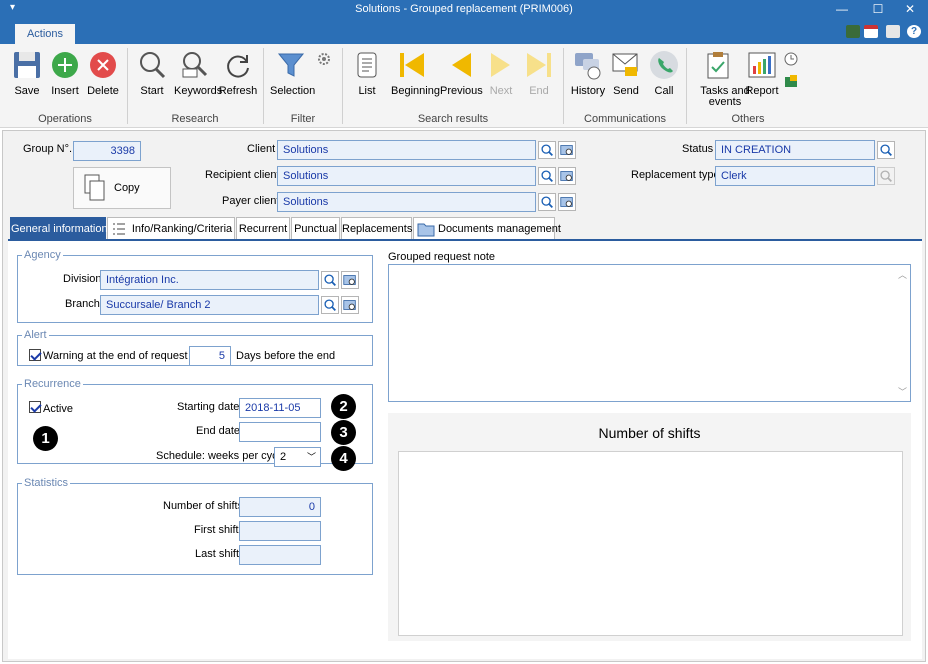 This screenshot has width=928, height=664. I want to click on tab-recurrent: Recurrent, so click(263, 229).